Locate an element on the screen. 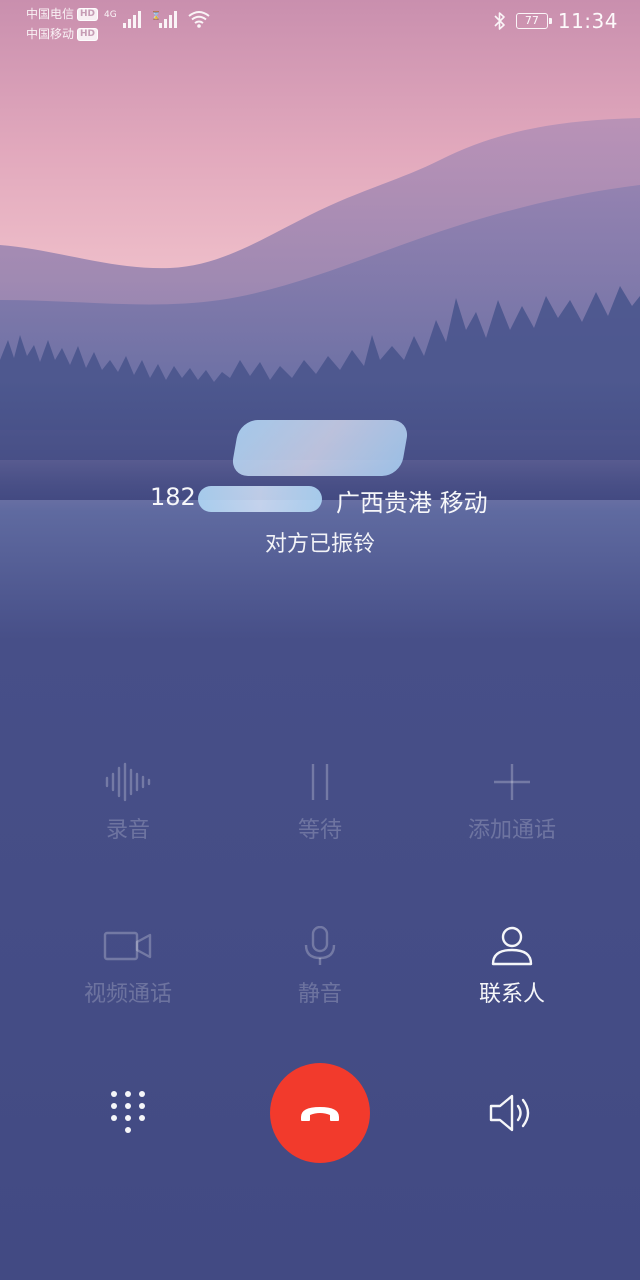  person-icon is located at coordinates (512, 946).